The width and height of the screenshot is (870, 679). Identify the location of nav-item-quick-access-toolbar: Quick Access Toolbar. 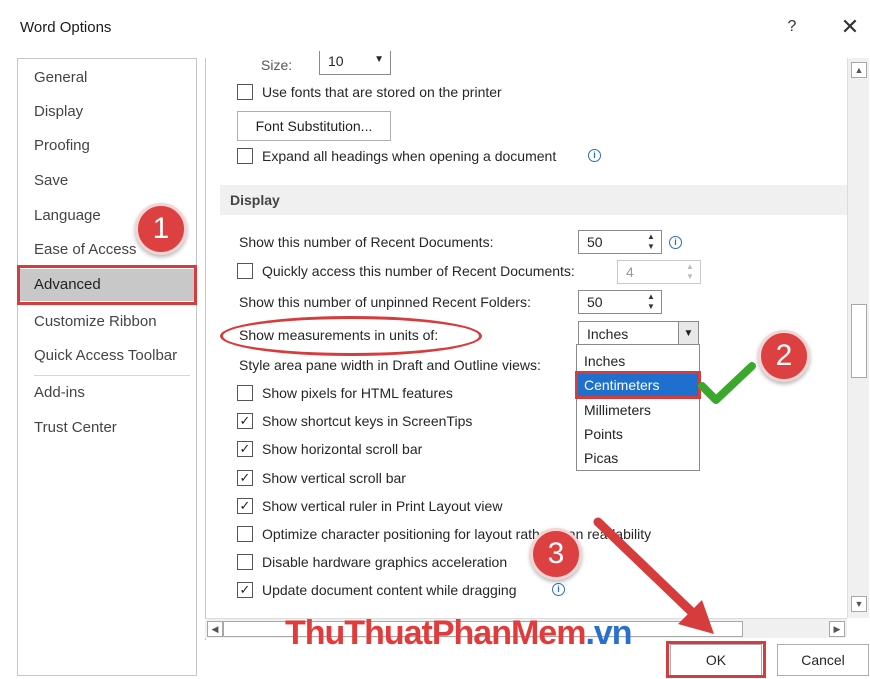
(107, 356).